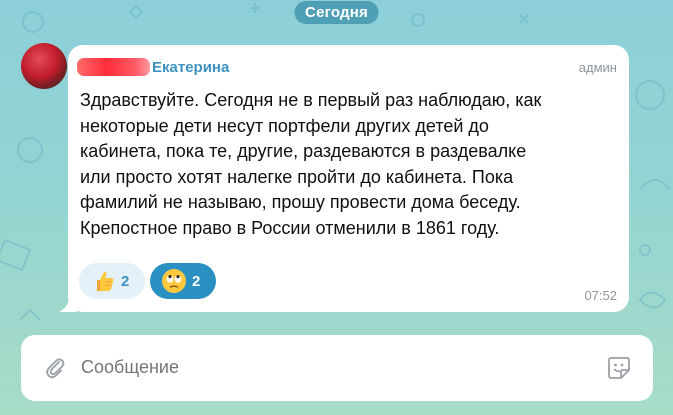  What do you see at coordinates (597, 67) in the screenshot?
I see `role-badge: админ` at bounding box center [597, 67].